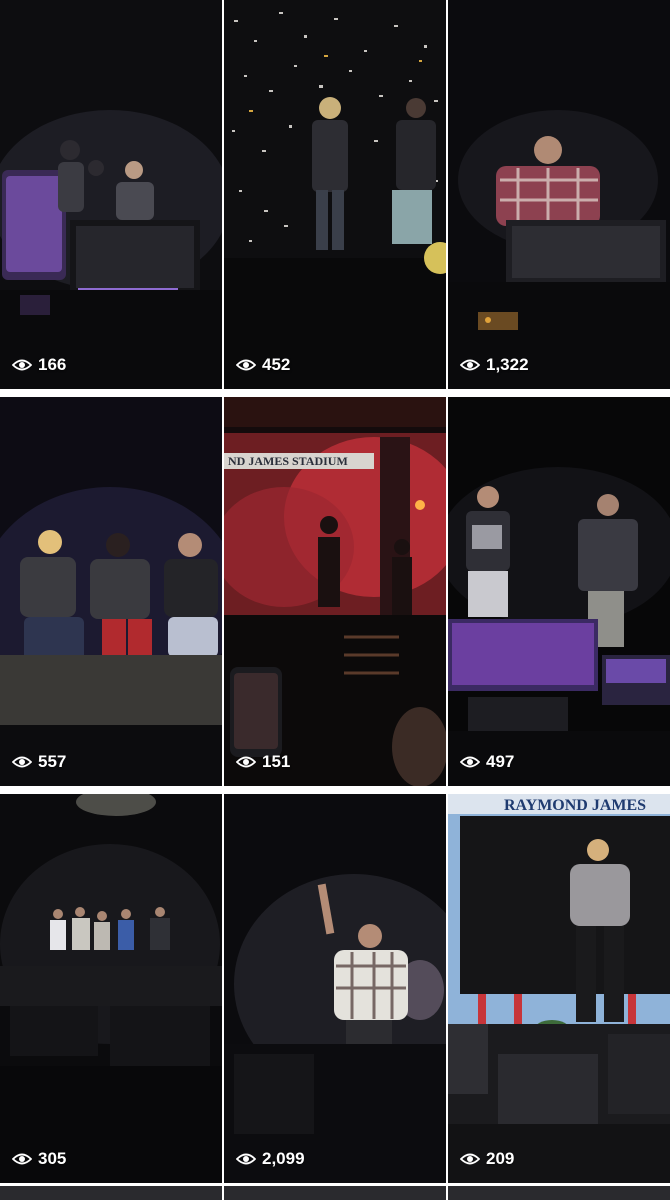  What do you see at coordinates (500, 1158) in the screenshot?
I see `view-count-label: 209` at bounding box center [500, 1158].